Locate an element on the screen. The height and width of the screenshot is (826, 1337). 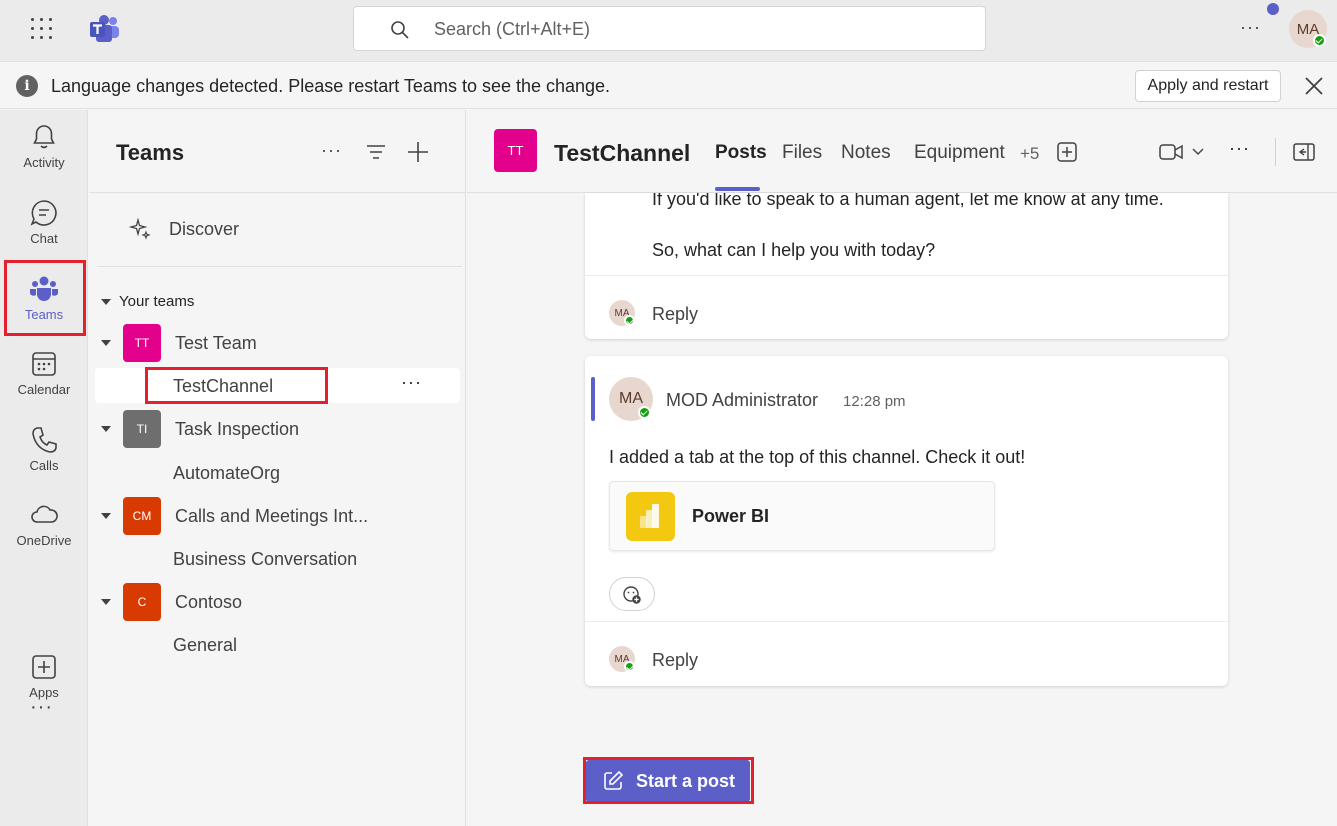
rail-item-calls: Calls is located at coordinates (44, 460).